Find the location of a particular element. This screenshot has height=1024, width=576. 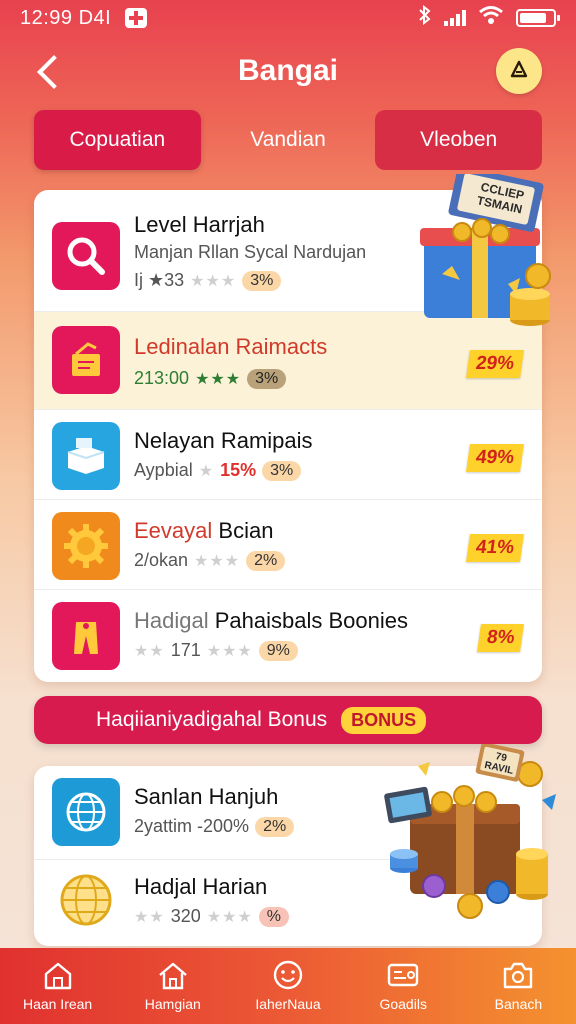

item-title-rest: Pahaisbals Boonies is located at coordinates (311, 620).